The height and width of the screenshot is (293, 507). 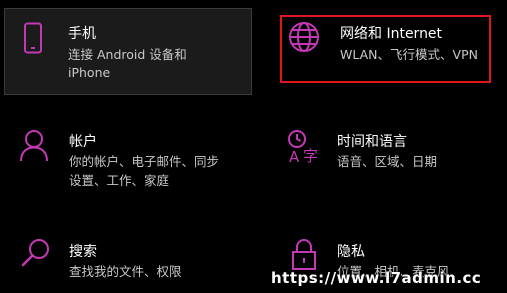 I want to click on search-icon, so click(x=35, y=253).